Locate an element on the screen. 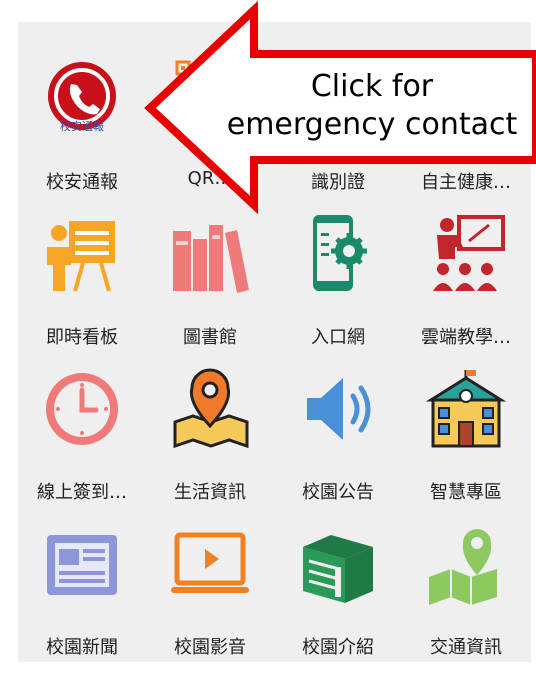 This screenshot has height=673, width=536. grid-item-library: 圖書館 is located at coordinates (210, 276).